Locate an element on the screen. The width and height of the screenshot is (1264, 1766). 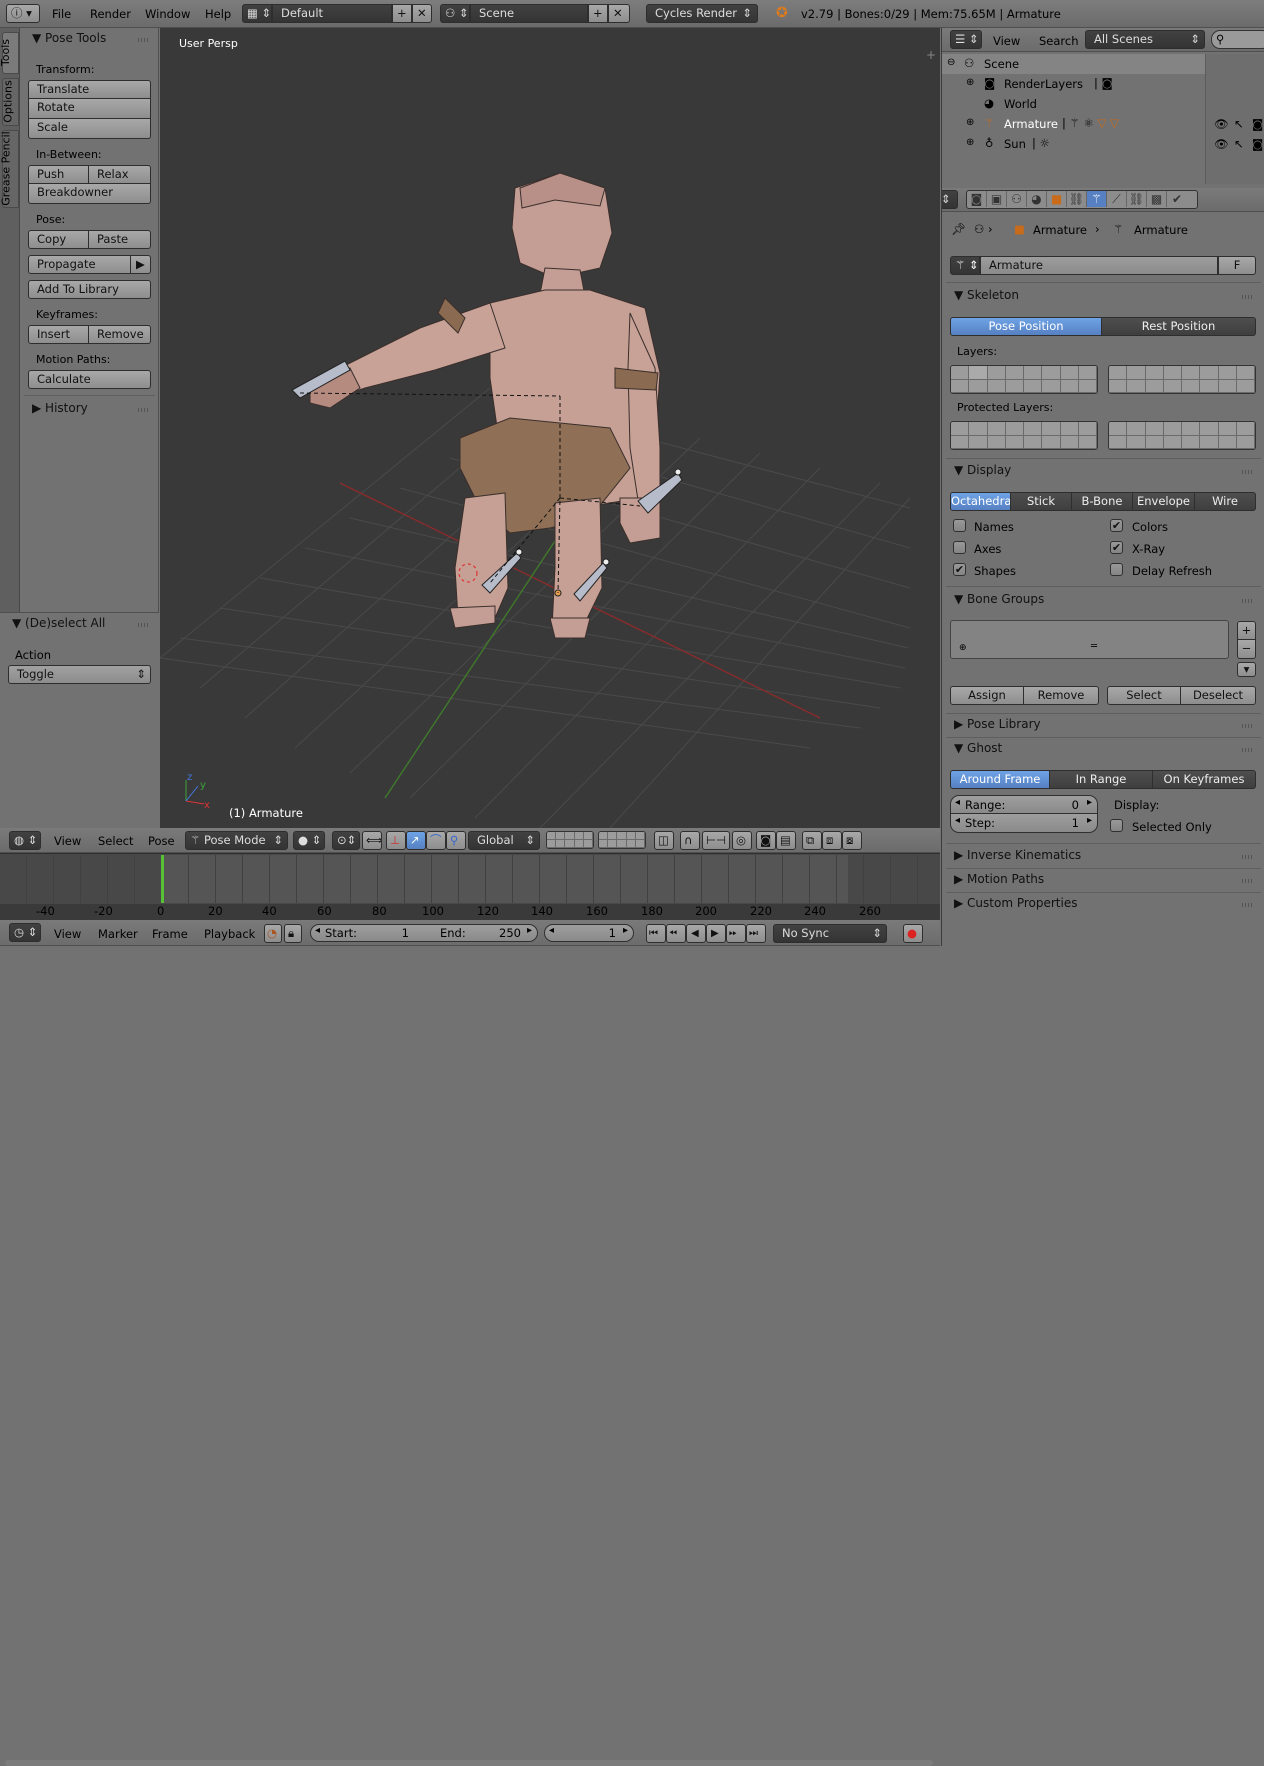
outliner-row-scene: ⊖ ⚇ Scene is located at coordinates (1073, 64).